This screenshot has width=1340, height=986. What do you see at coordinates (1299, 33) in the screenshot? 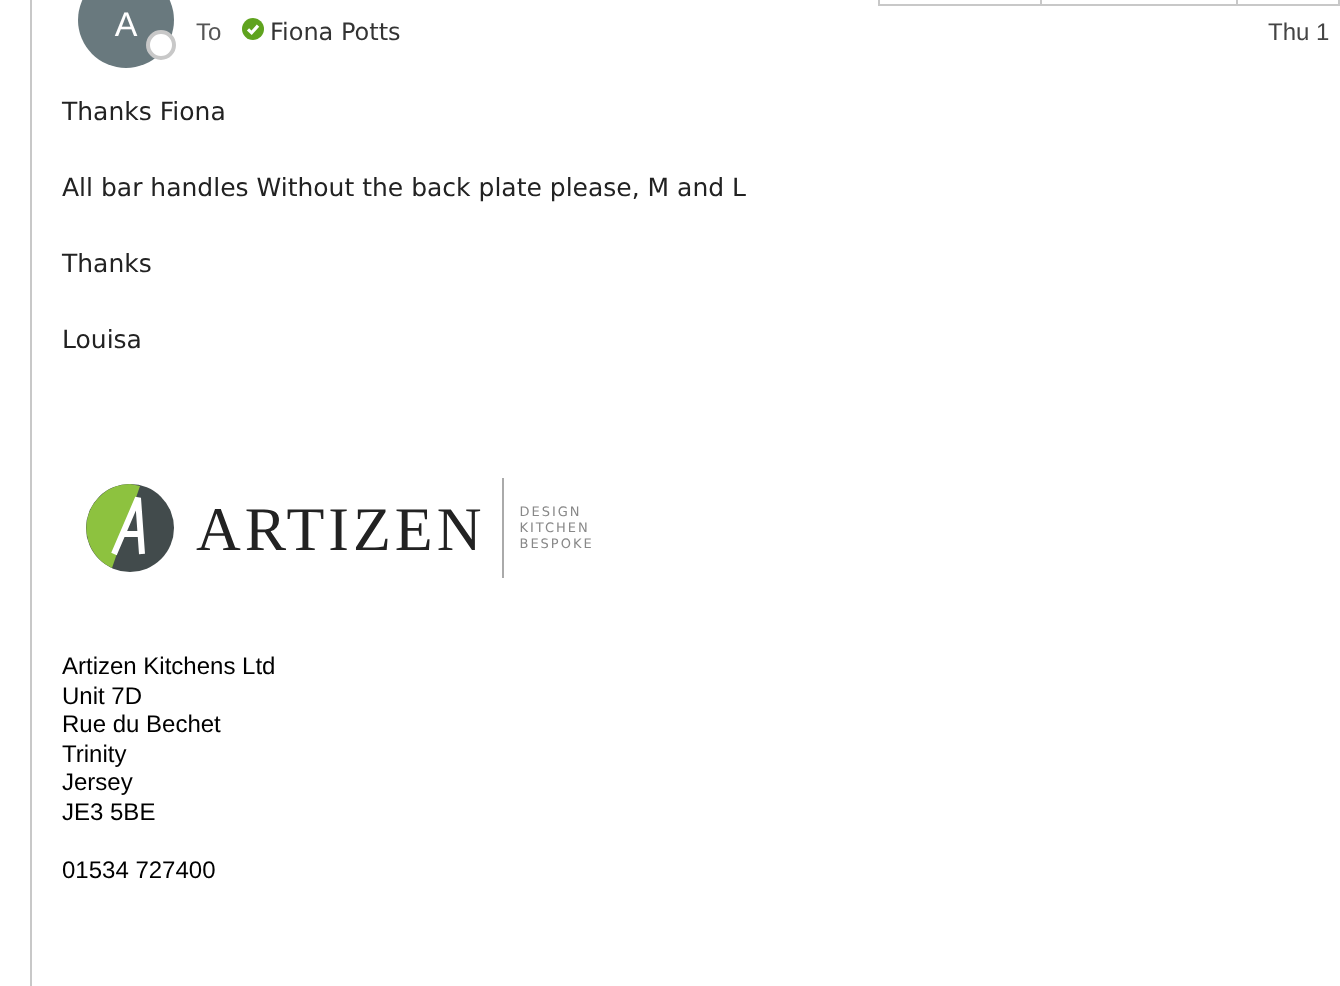
I see `date-text: Thu 1` at bounding box center [1299, 33].